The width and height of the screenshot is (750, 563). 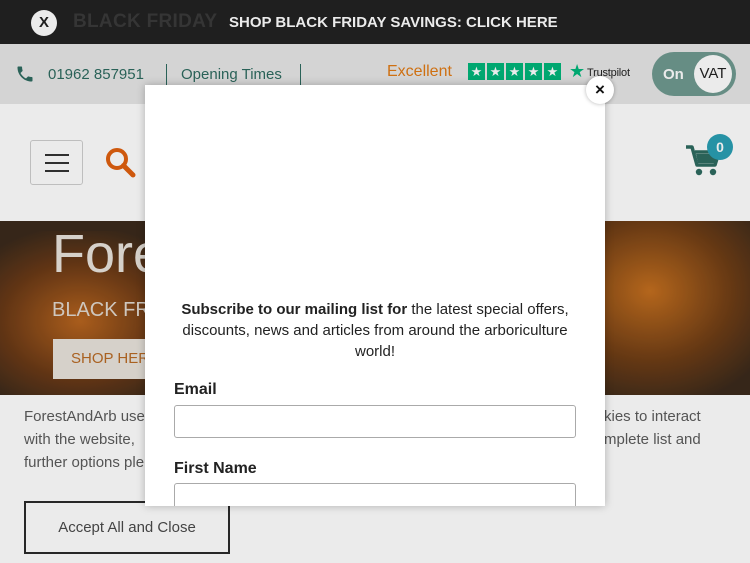 What do you see at coordinates (600, 90) in the screenshot?
I see `modal-close-button: ×` at bounding box center [600, 90].